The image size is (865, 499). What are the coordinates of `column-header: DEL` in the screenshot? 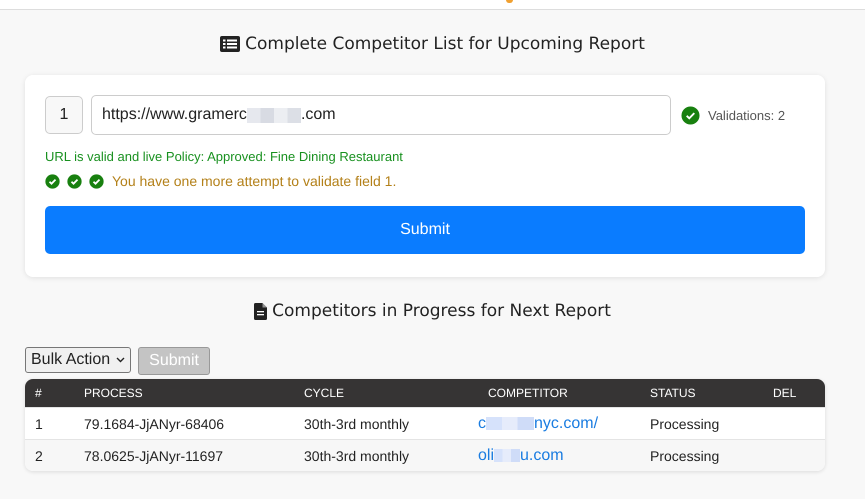 It's located at (785, 393).